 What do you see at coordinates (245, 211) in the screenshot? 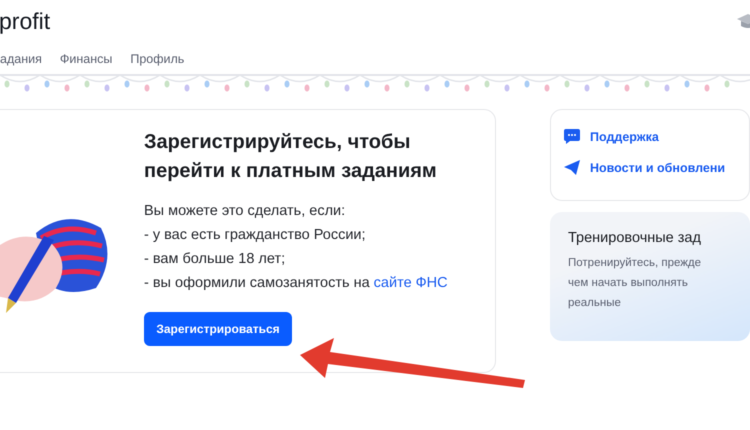
I see `intro-text: Вы можете это сделать, если:` at bounding box center [245, 211].